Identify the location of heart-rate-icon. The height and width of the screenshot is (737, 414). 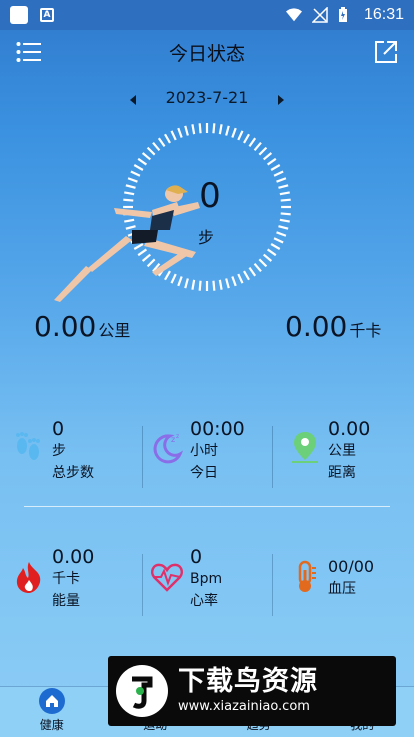
(167, 577).